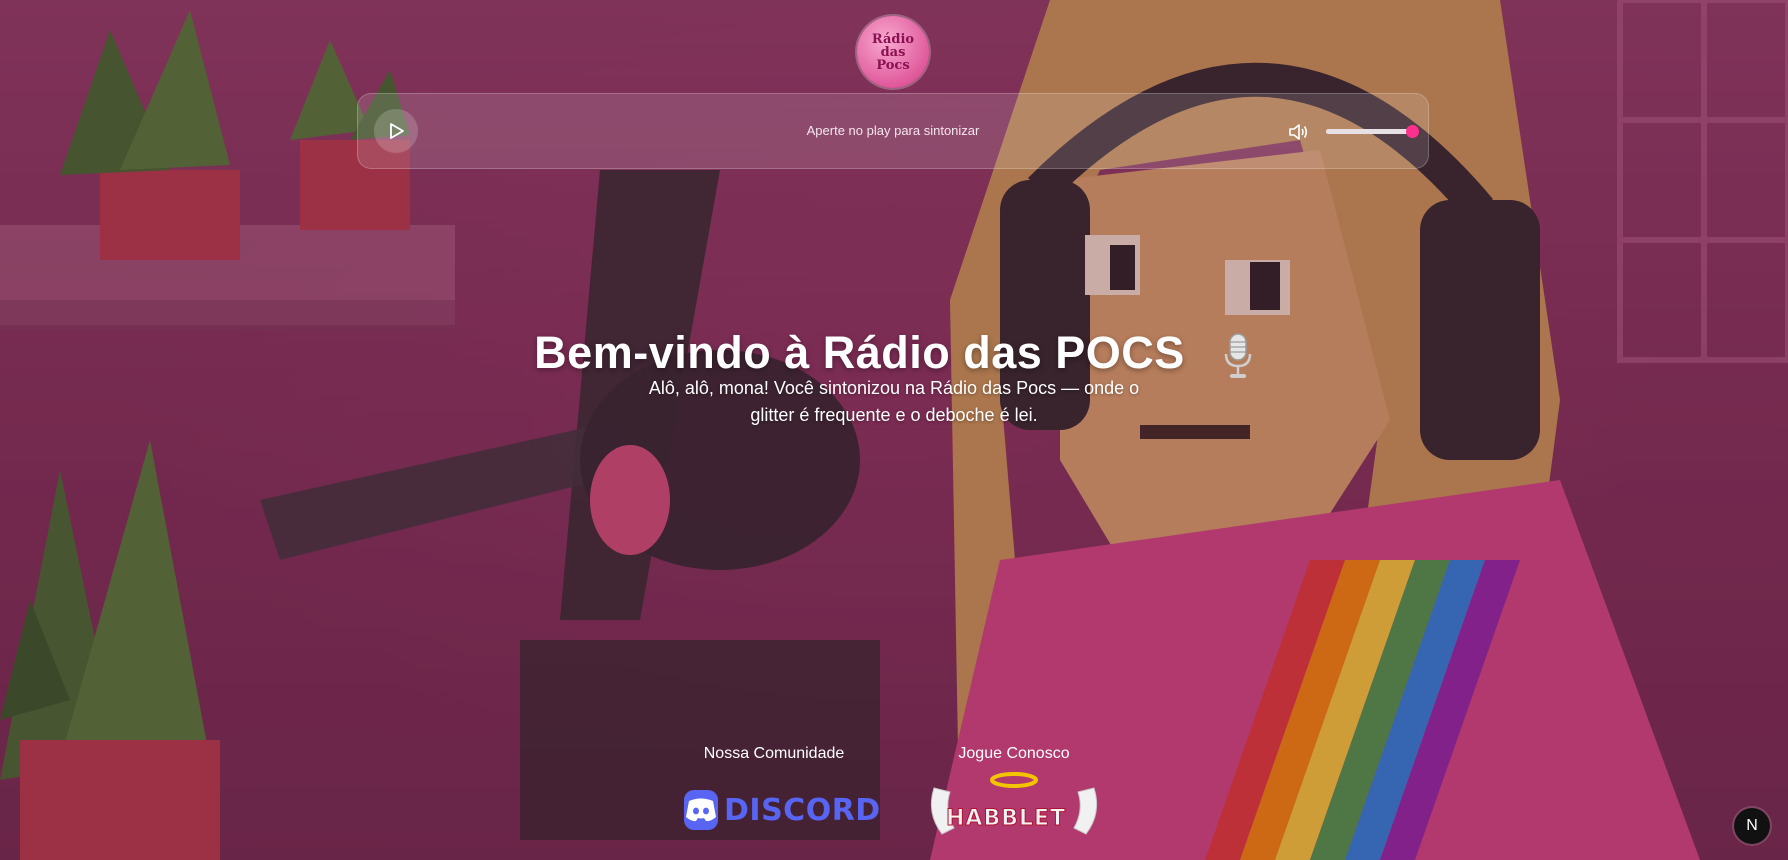 The image size is (1788, 860). I want to click on logo-line-2: das, so click(893, 52).